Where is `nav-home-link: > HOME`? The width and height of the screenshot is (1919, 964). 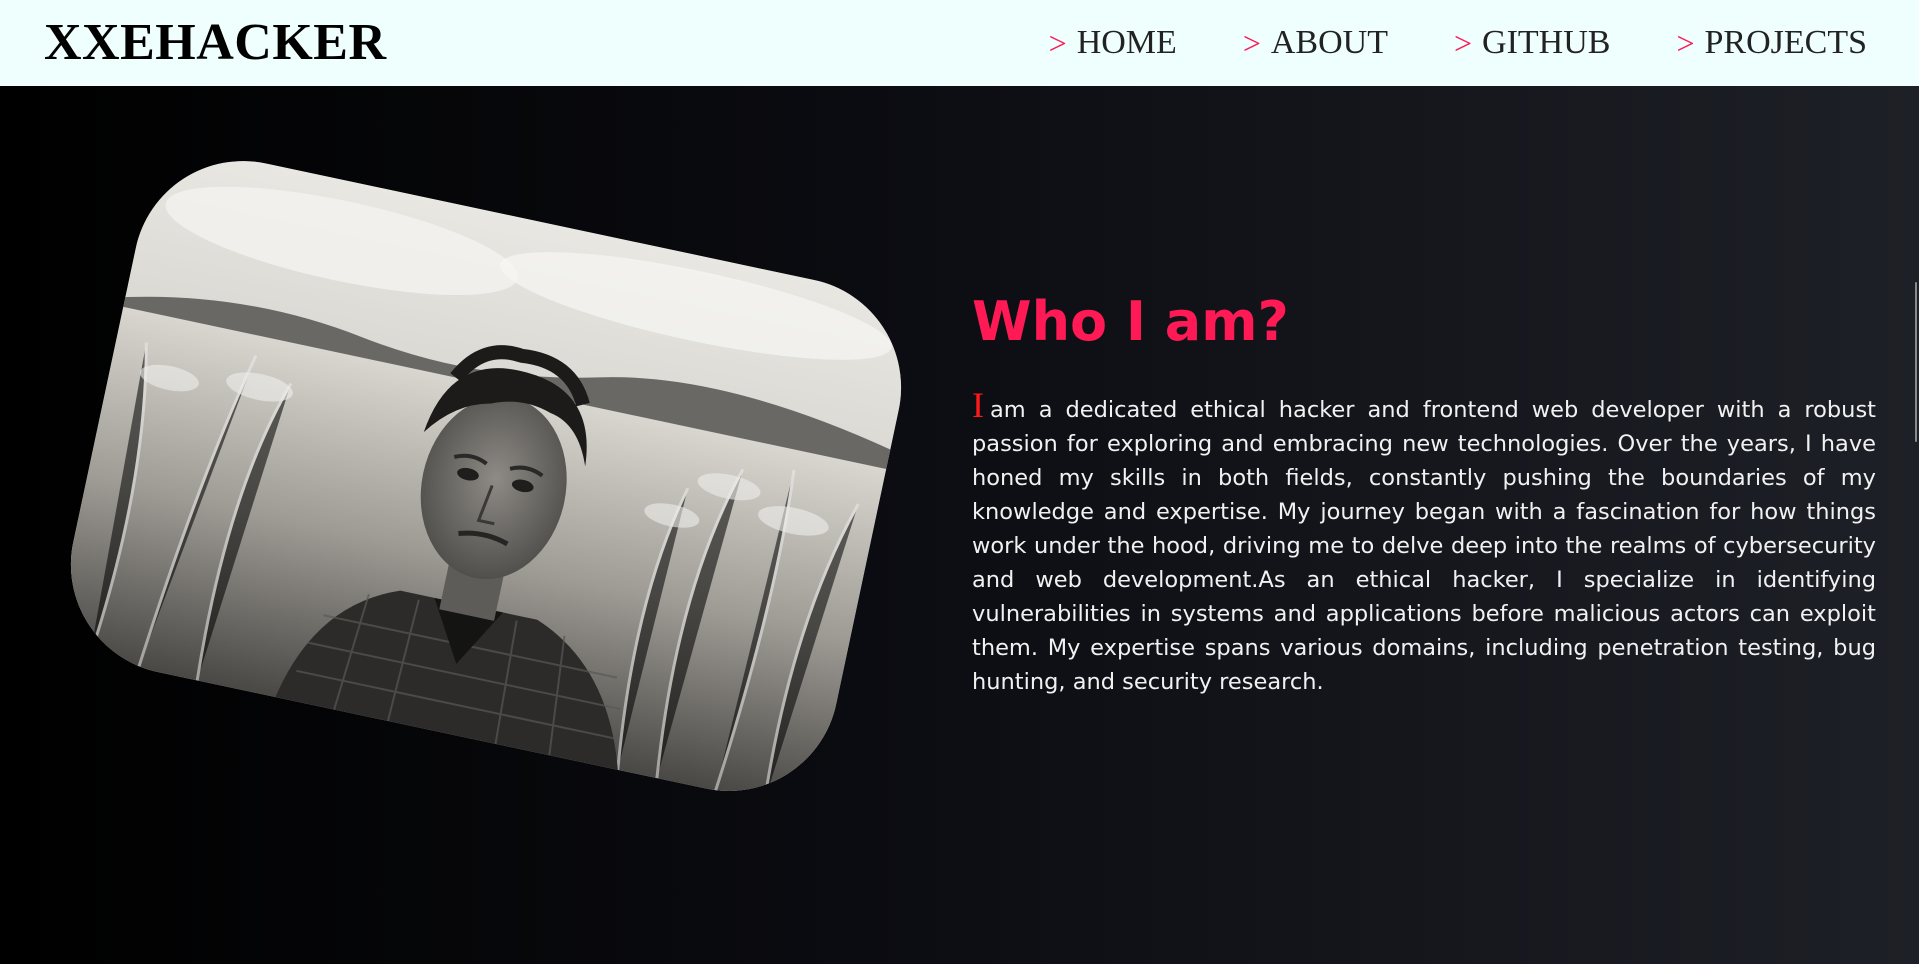 nav-home-link: > HOME is located at coordinates (1113, 43).